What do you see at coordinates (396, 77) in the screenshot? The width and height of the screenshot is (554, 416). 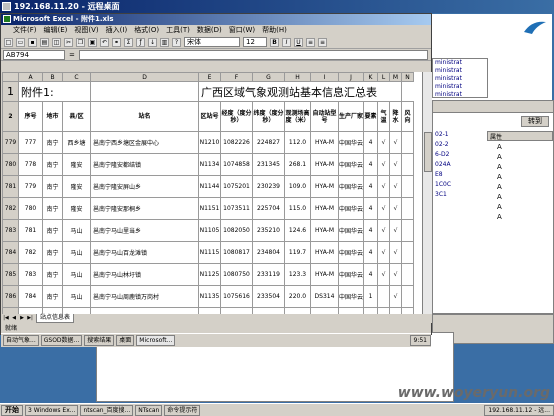 I see `col-header: M` at bounding box center [396, 77].